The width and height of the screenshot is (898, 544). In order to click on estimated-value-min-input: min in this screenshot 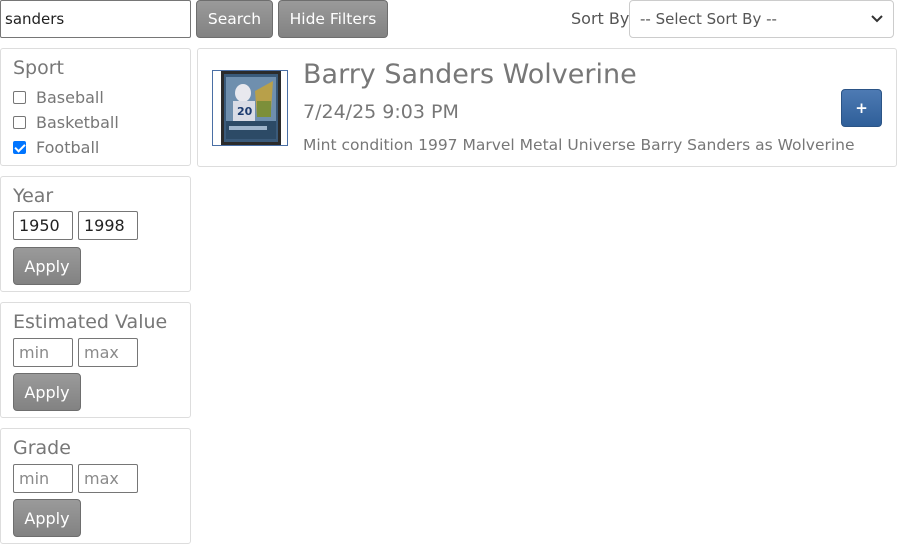, I will do `click(43, 352)`.